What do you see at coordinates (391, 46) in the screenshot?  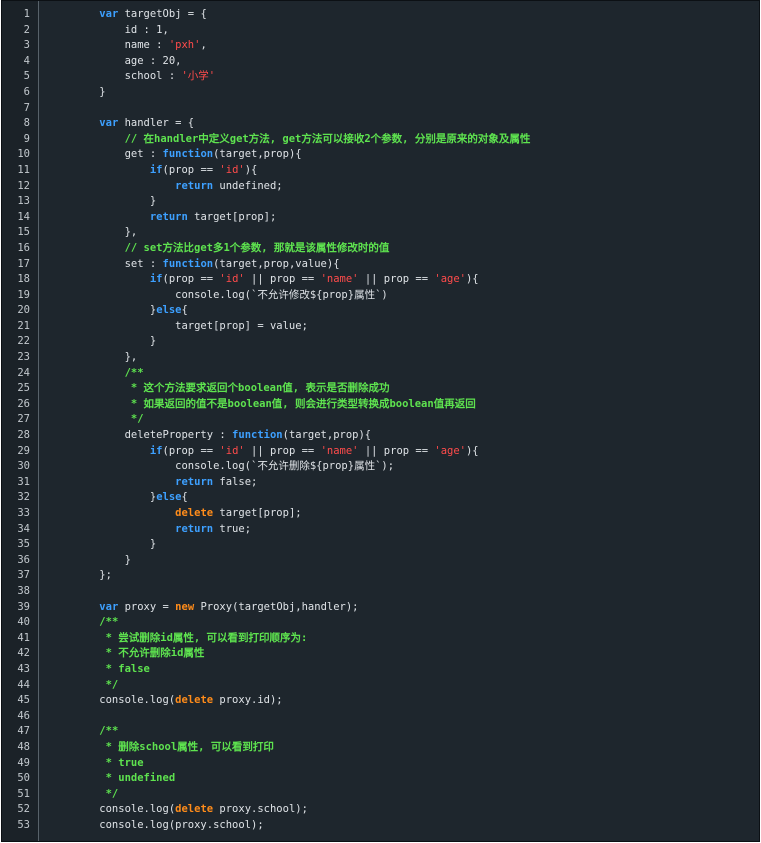 I see `code-line: 3 name : 'pxh',` at bounding box center [391, 46].